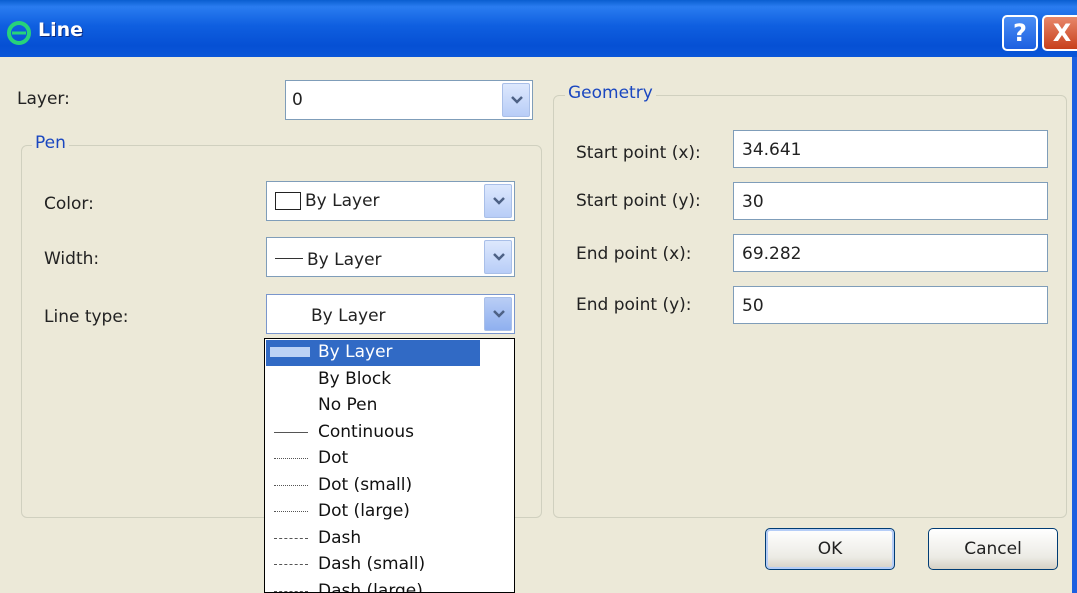 This screenshot has height=593, width=1077. I want to click on title-bar: Line ? X, so click(538, 28).